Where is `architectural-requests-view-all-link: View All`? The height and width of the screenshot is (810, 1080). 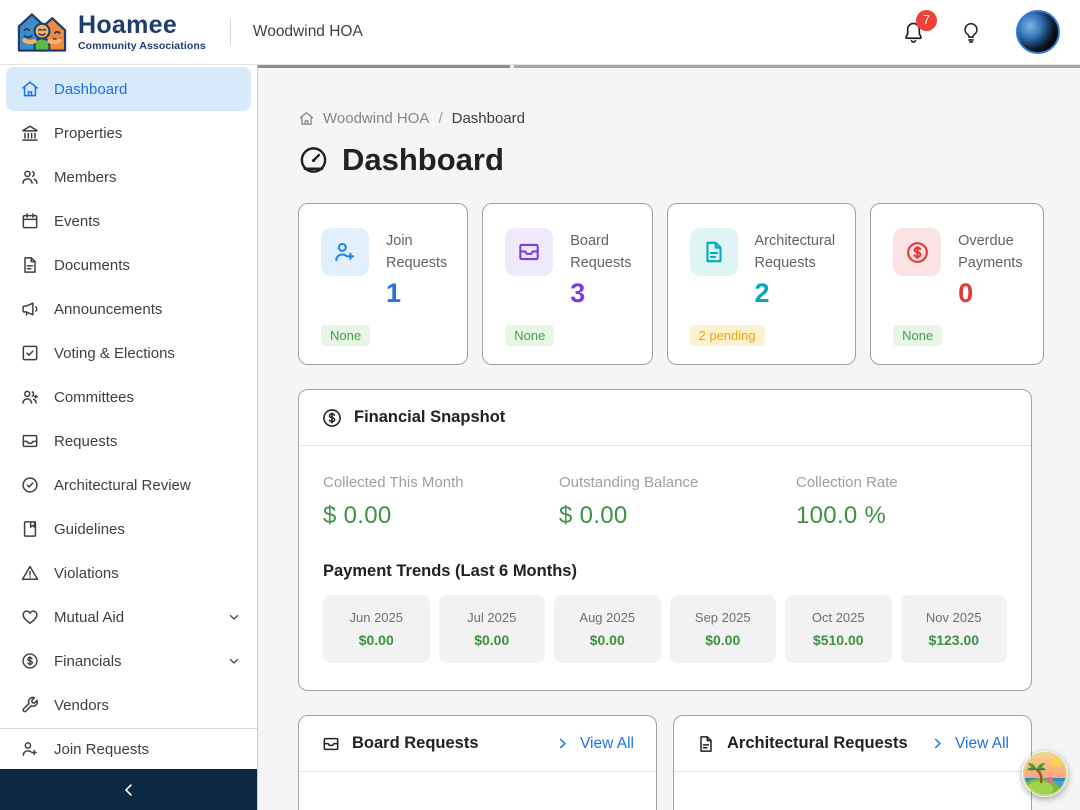 architectural-requests-view-all-link: View All is located at coordinates (969, 744).